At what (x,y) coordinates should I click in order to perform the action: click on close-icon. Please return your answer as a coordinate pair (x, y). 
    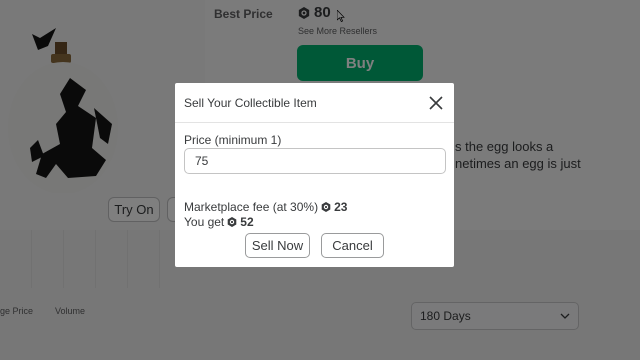
    Looking at the image, I should click on (436, 102).